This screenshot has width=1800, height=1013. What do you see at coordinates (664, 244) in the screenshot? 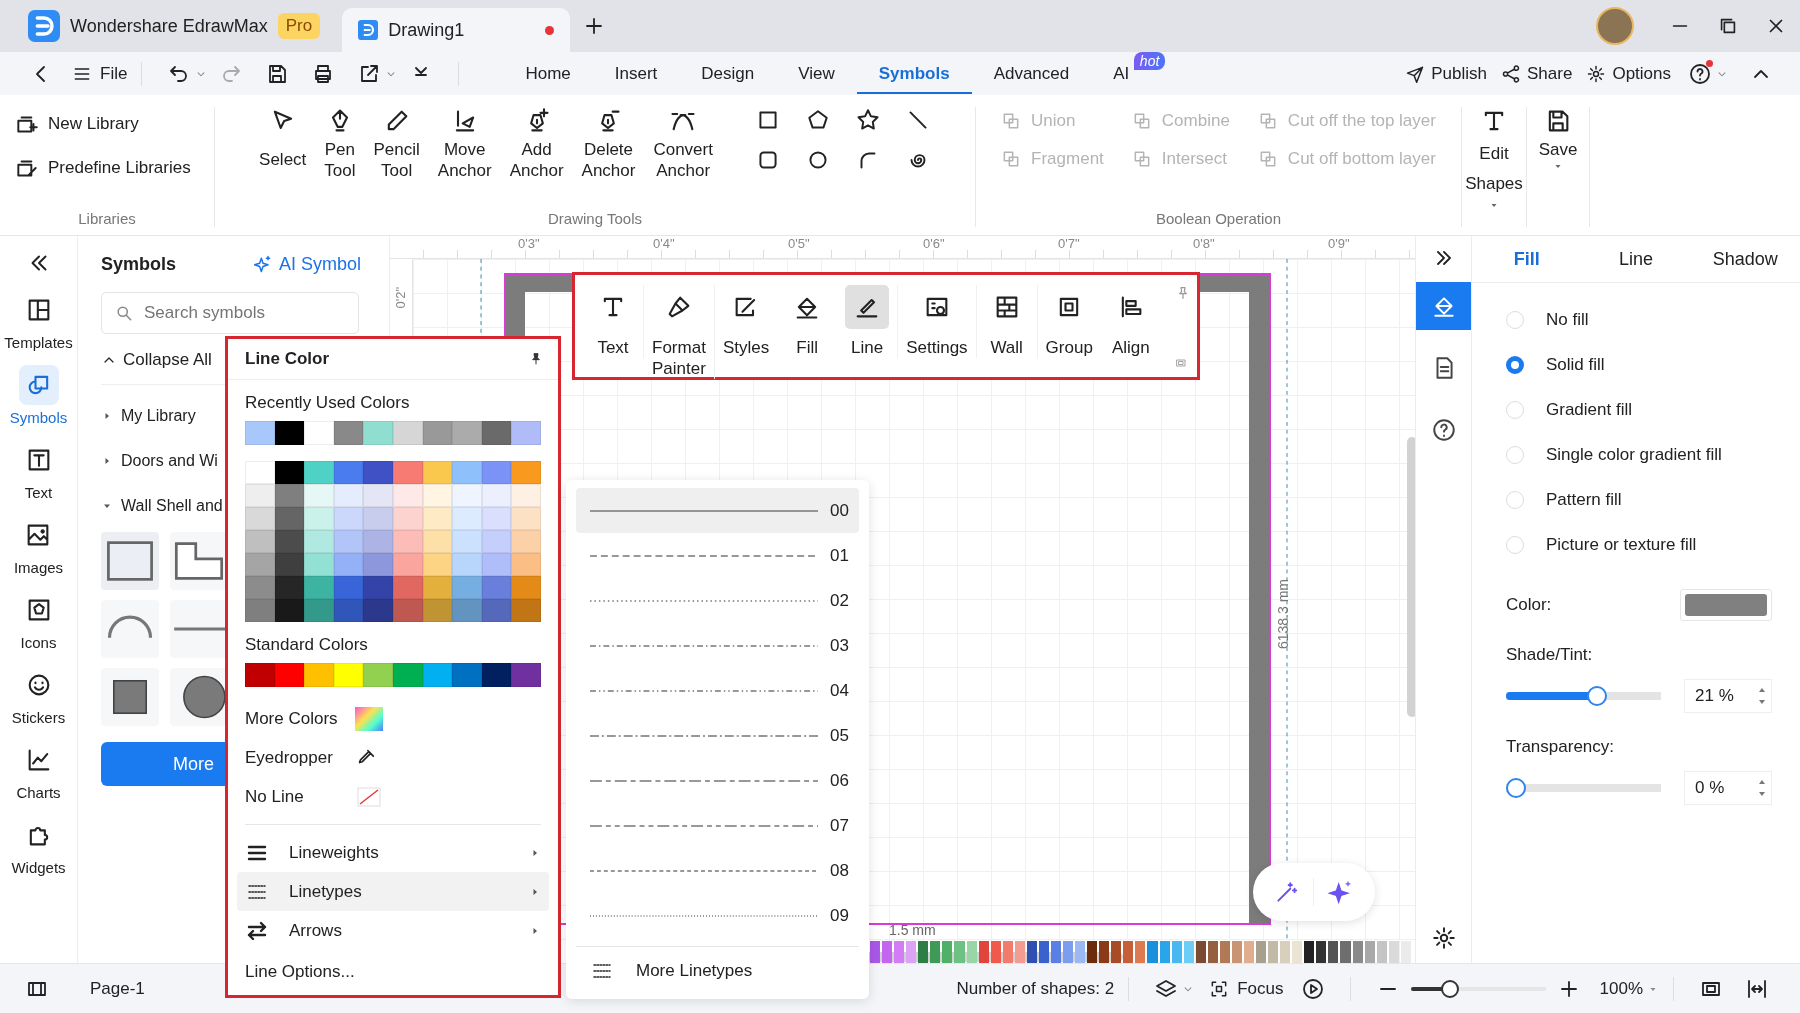
I see `ruler-label: 0'4"` at bounding box center [664, 244].